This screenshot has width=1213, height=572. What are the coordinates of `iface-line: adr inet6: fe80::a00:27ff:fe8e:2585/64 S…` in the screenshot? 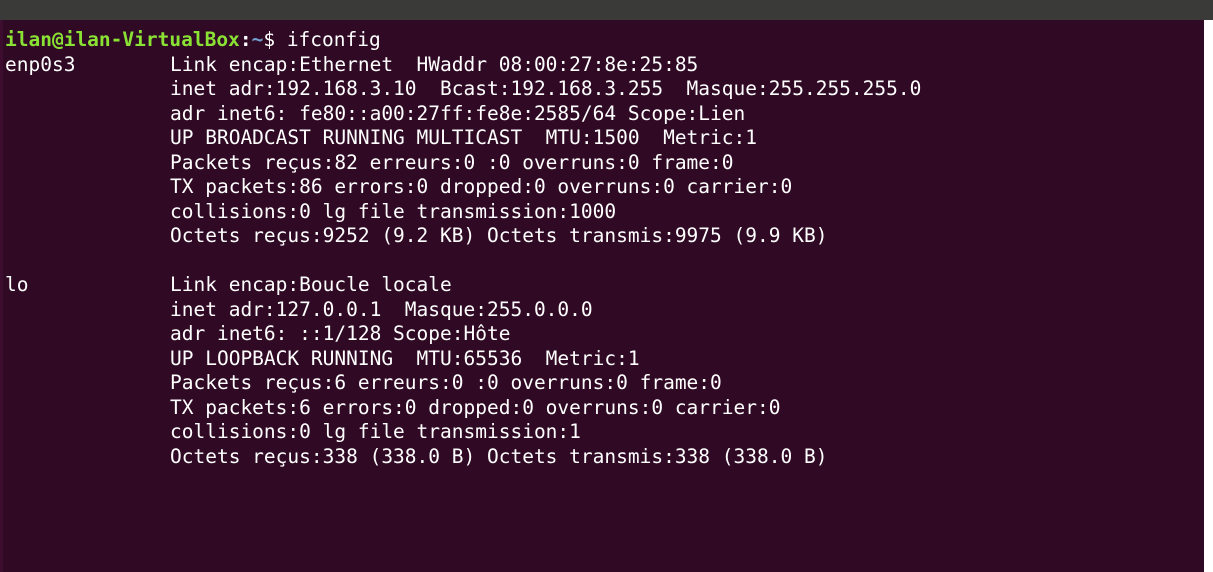 It's located at (463, 114).